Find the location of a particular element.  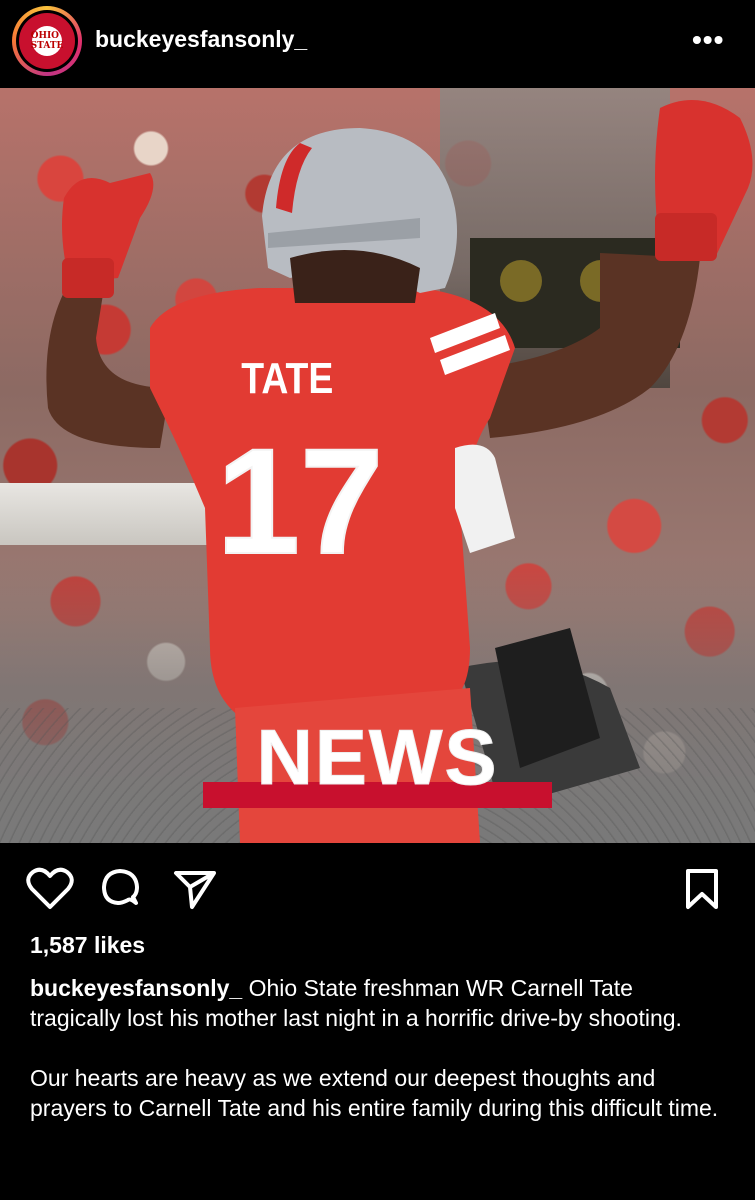

comment-icon is located at coordinates (122, 889).